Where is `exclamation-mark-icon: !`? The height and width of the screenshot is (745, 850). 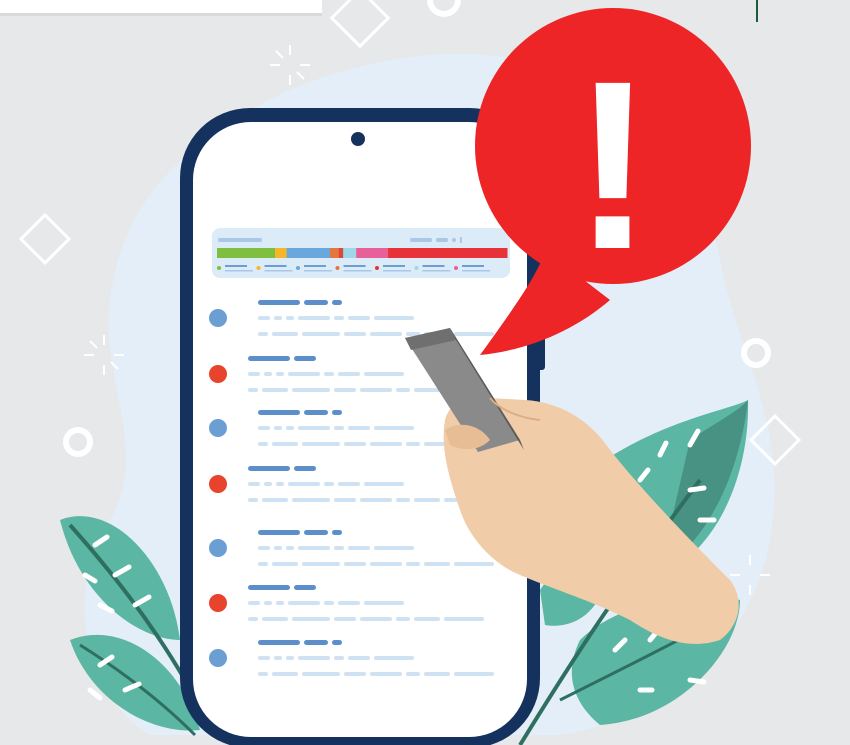 exclamation-mark-icon: ! is located at coordinates (613, 165).